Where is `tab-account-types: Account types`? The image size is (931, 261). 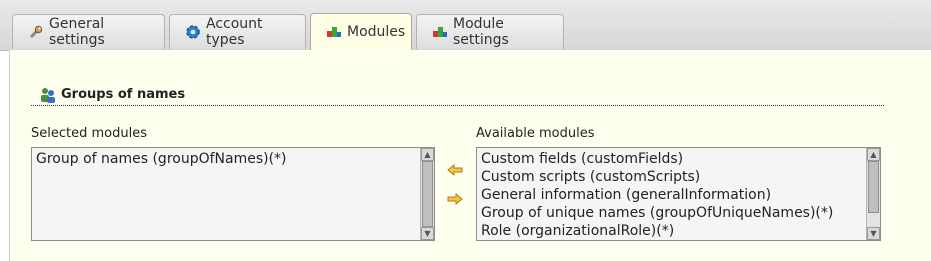
tab-account-types: Account types is located at coordinates (237, 31).